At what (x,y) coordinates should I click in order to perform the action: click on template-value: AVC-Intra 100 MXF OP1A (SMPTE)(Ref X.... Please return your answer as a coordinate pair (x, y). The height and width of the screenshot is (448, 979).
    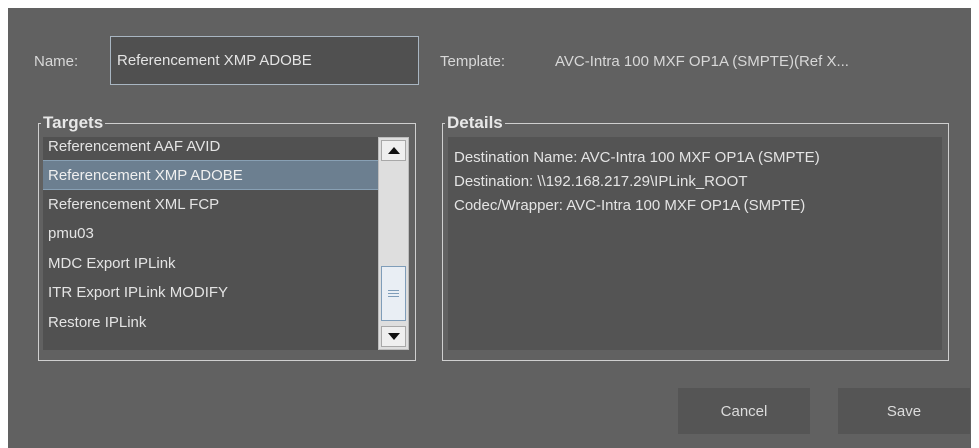
    Looking at the image, I should click on (702, 61).